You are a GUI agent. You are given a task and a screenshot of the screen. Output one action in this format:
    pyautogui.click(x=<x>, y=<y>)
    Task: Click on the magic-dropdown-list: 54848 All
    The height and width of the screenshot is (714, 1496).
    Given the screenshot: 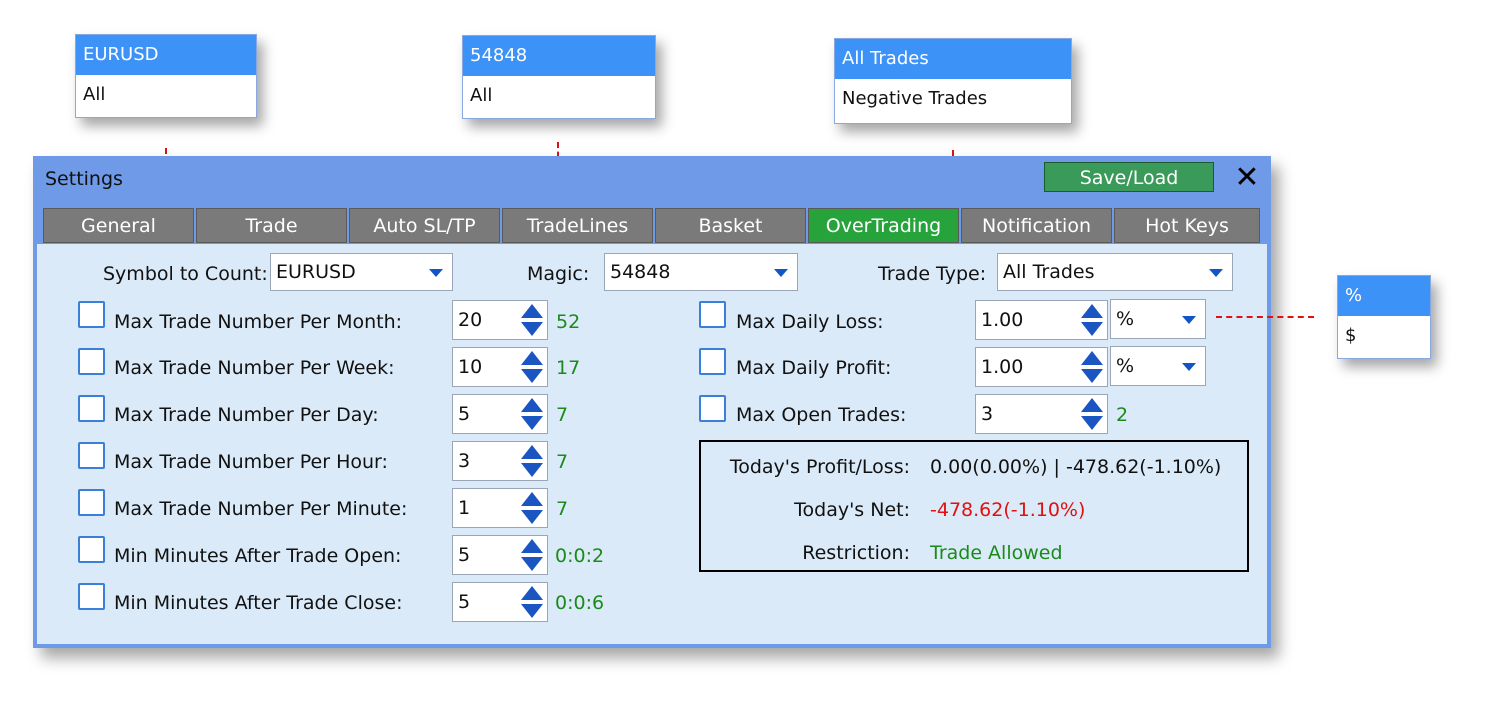 What is the action you would take?
    pyautogui.click(x=559, y=77)
    